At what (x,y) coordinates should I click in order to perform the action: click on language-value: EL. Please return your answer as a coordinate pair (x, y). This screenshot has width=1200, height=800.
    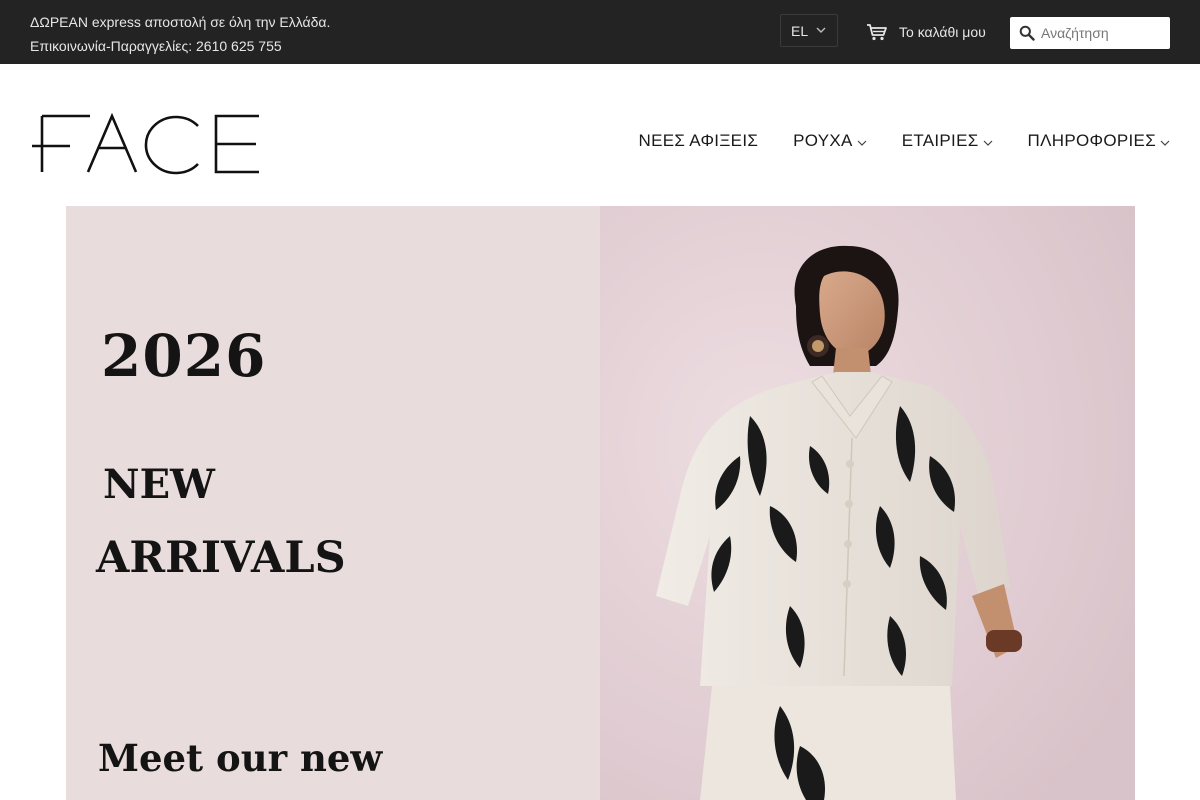
    Looking at the image, I should click on (800, 30).